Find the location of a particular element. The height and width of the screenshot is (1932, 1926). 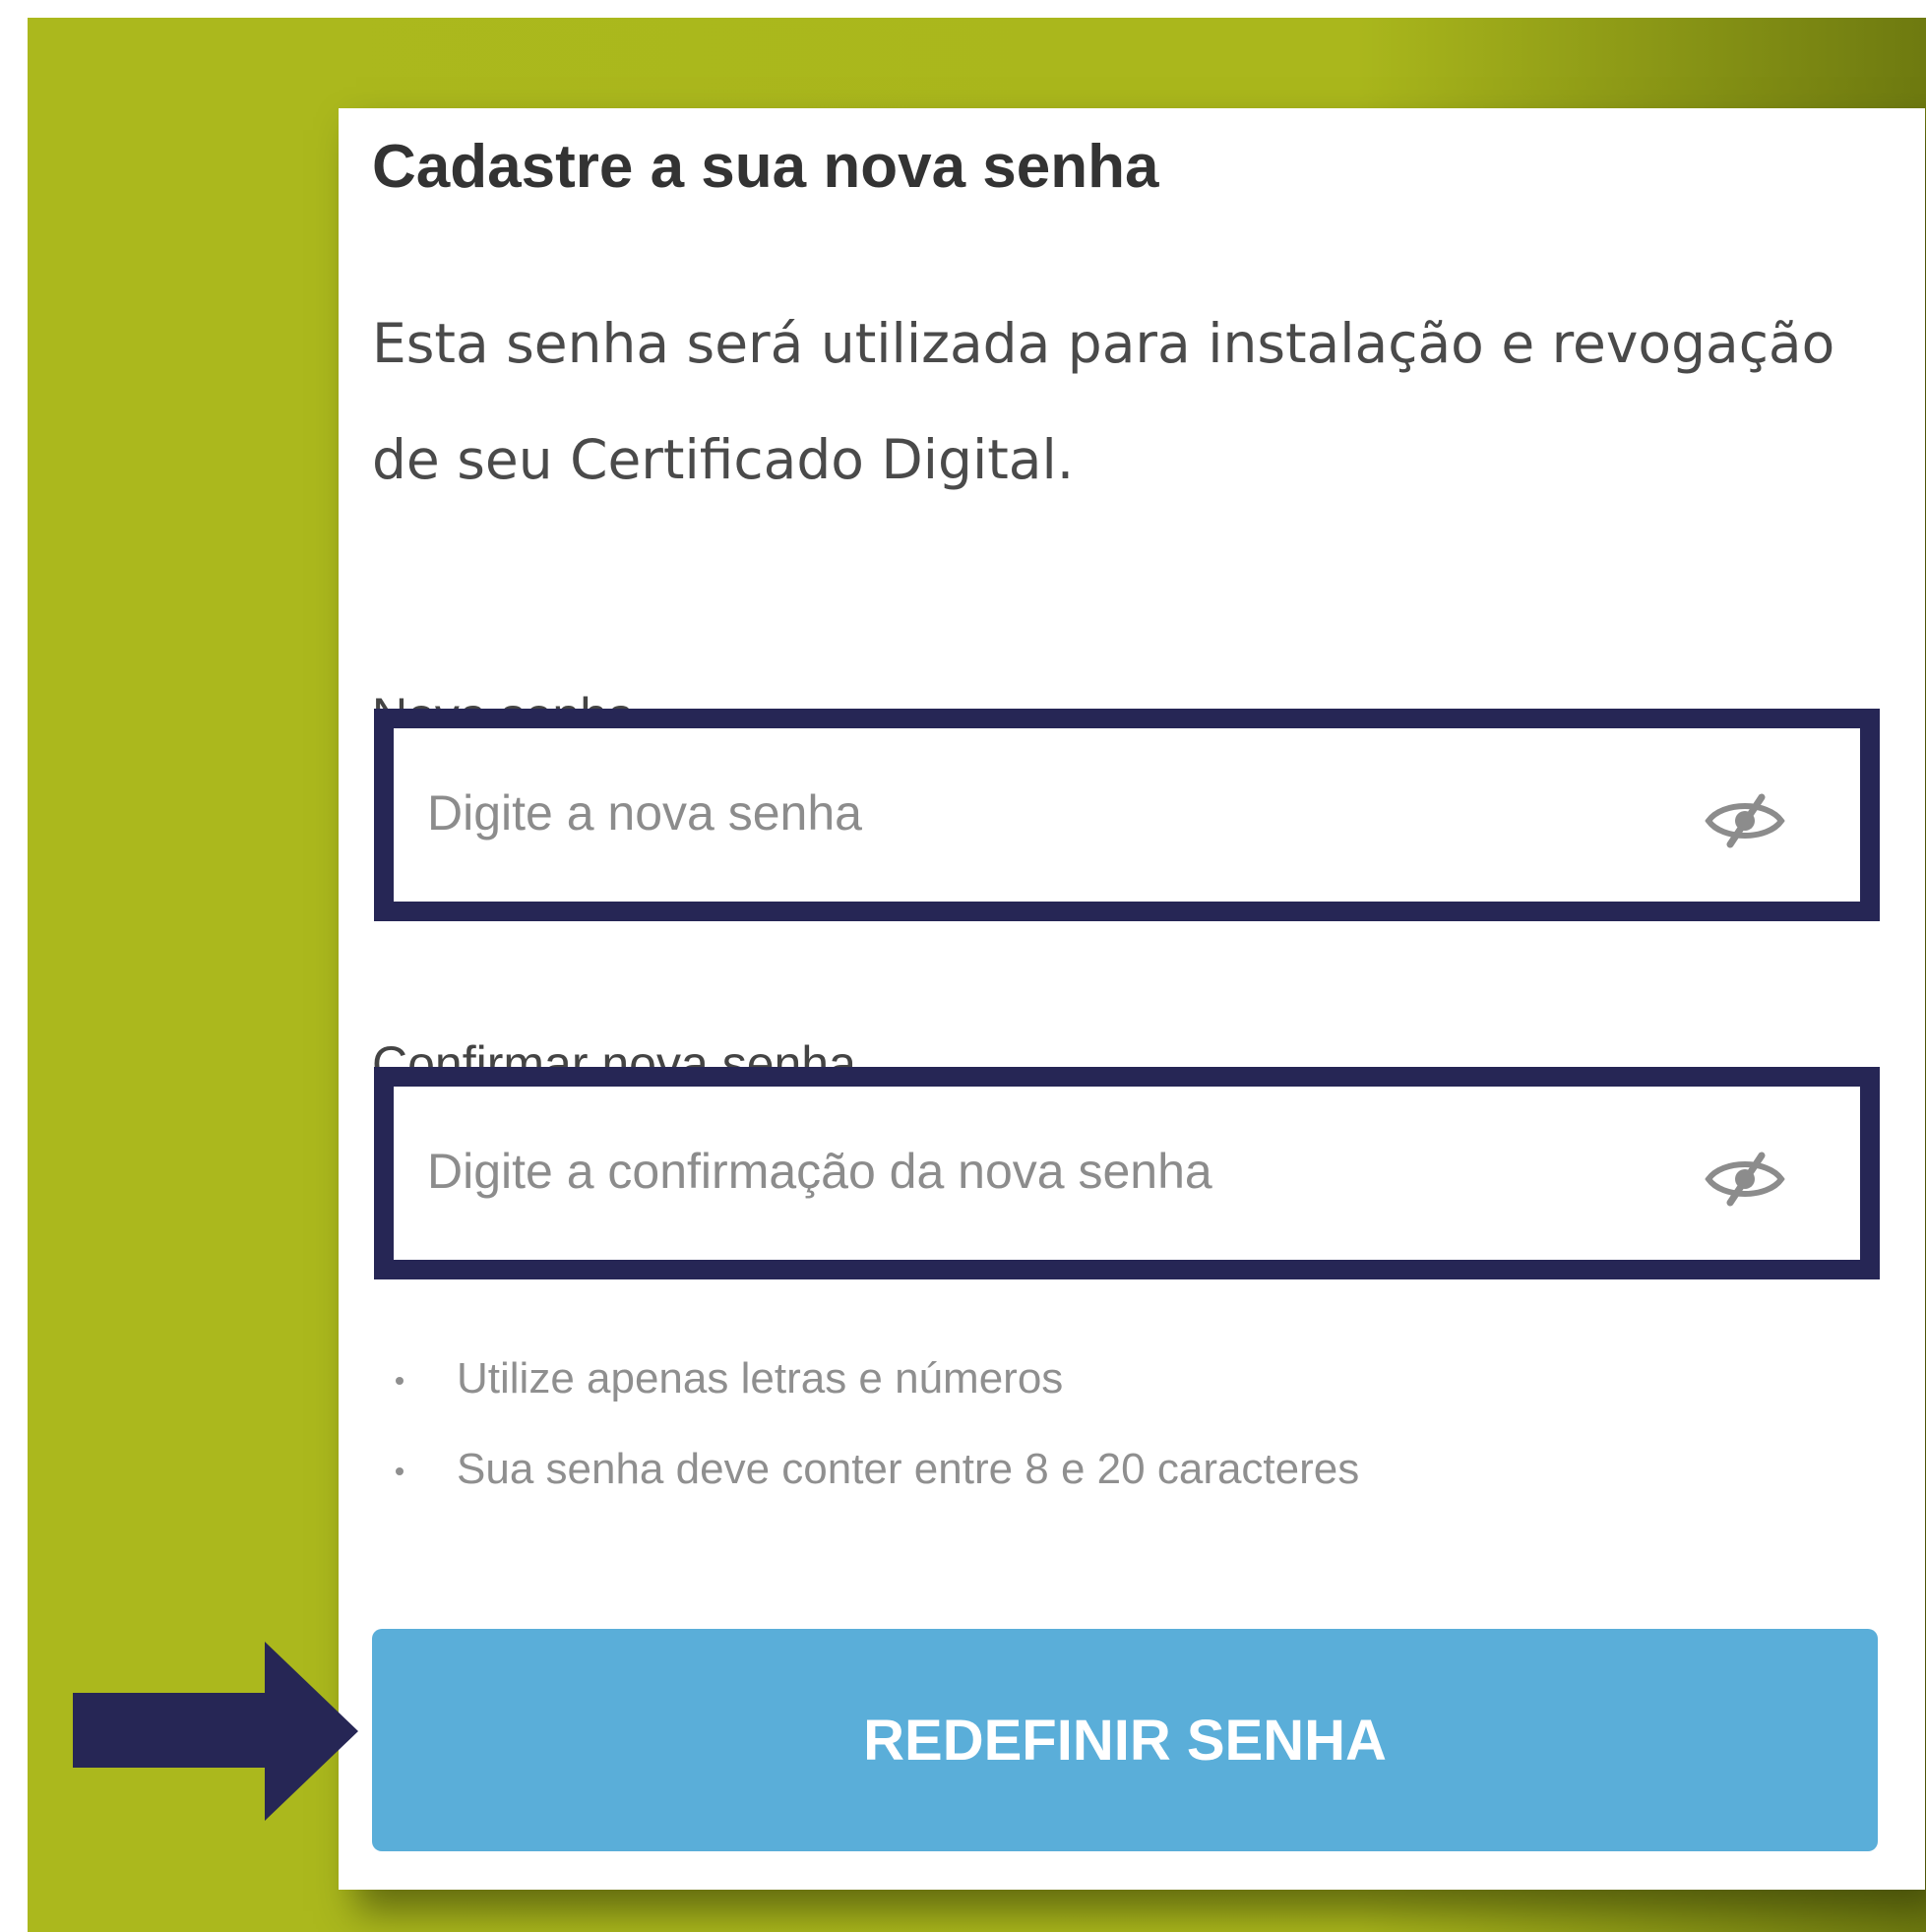

new-password-input is located at coordinates (1042, 813).